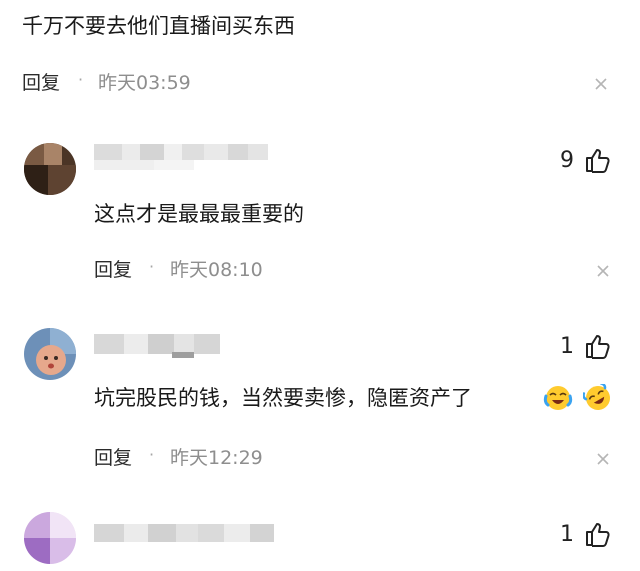 The height and width of the screenshot is (571, 640). I want to click on root-comment-text: 千万不要去他们直播间买东西, so click(158, 26).